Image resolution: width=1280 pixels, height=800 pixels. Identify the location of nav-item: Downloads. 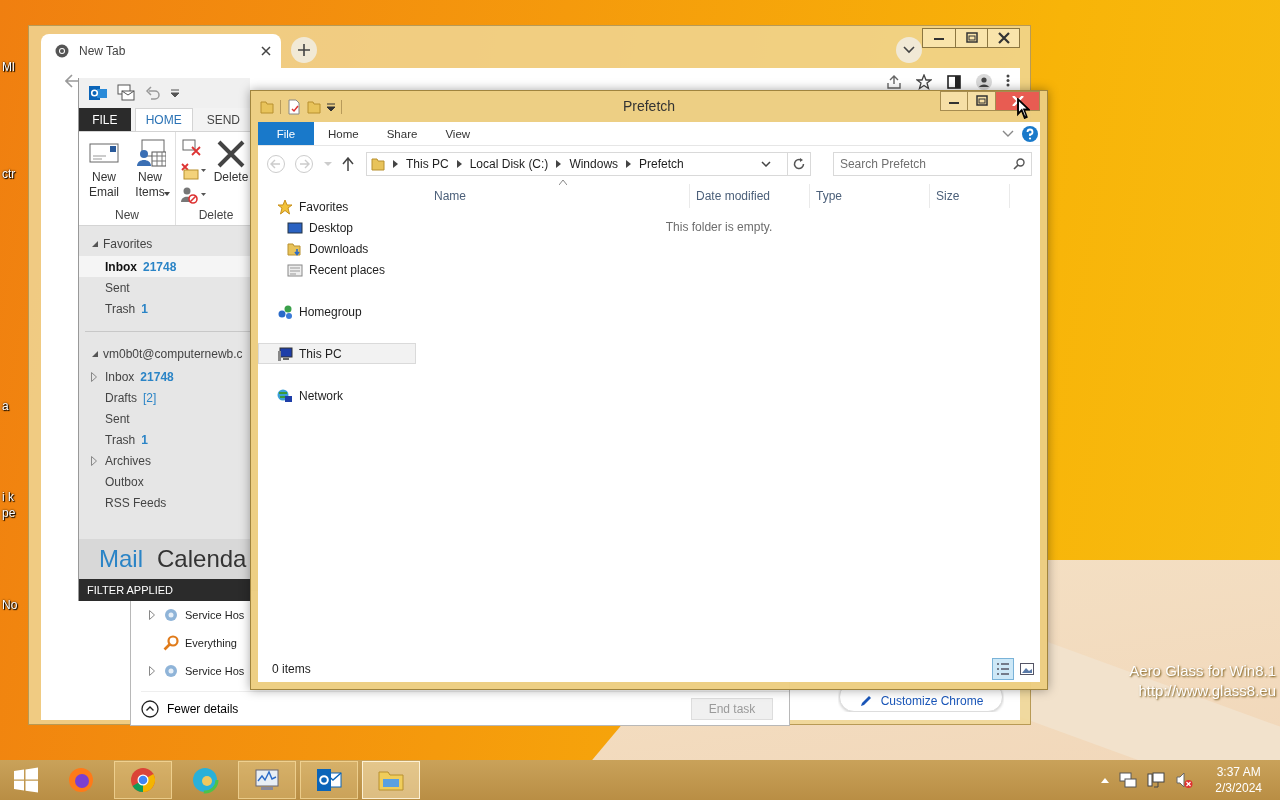
(337, 248).